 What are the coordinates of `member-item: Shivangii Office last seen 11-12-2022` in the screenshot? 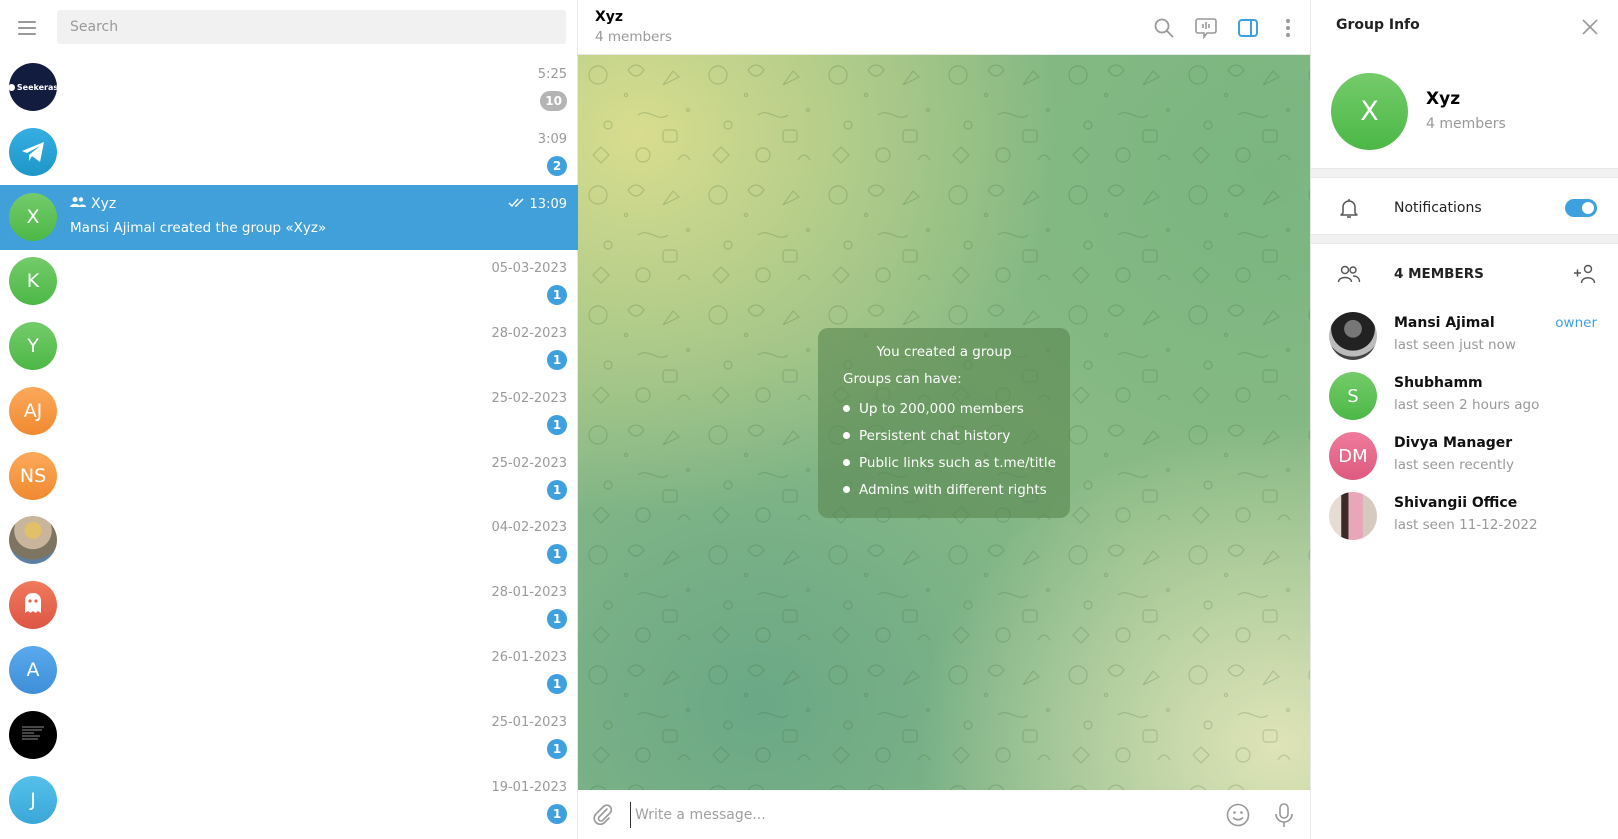 It's located at (1464, 516).